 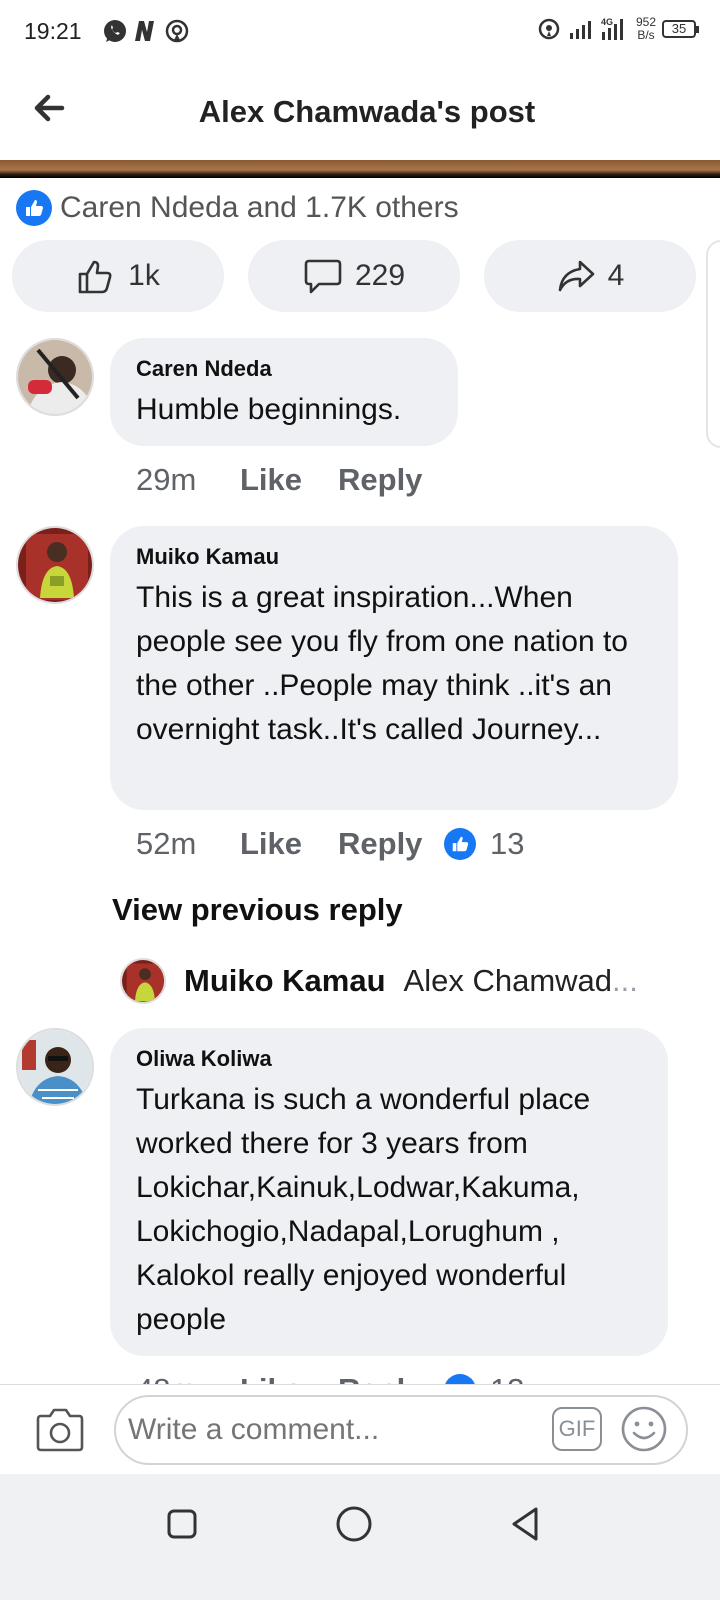 I want to click on comment-time: 29m, so click(x=166, y=479).